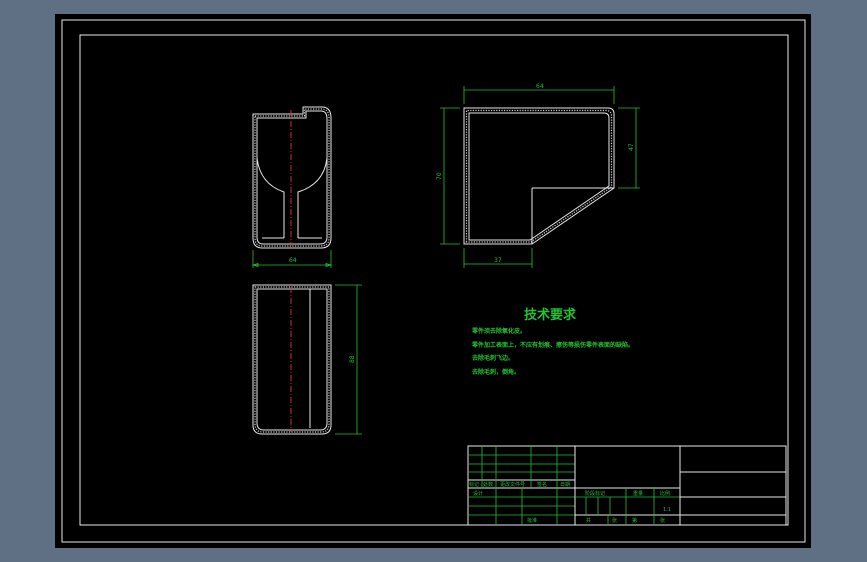 The height and width of the screenshot is (562, 867). Describe the element at coordinates (474, 484) in the screenshot. I see `tb-label-biaoji: 标记` at that location.